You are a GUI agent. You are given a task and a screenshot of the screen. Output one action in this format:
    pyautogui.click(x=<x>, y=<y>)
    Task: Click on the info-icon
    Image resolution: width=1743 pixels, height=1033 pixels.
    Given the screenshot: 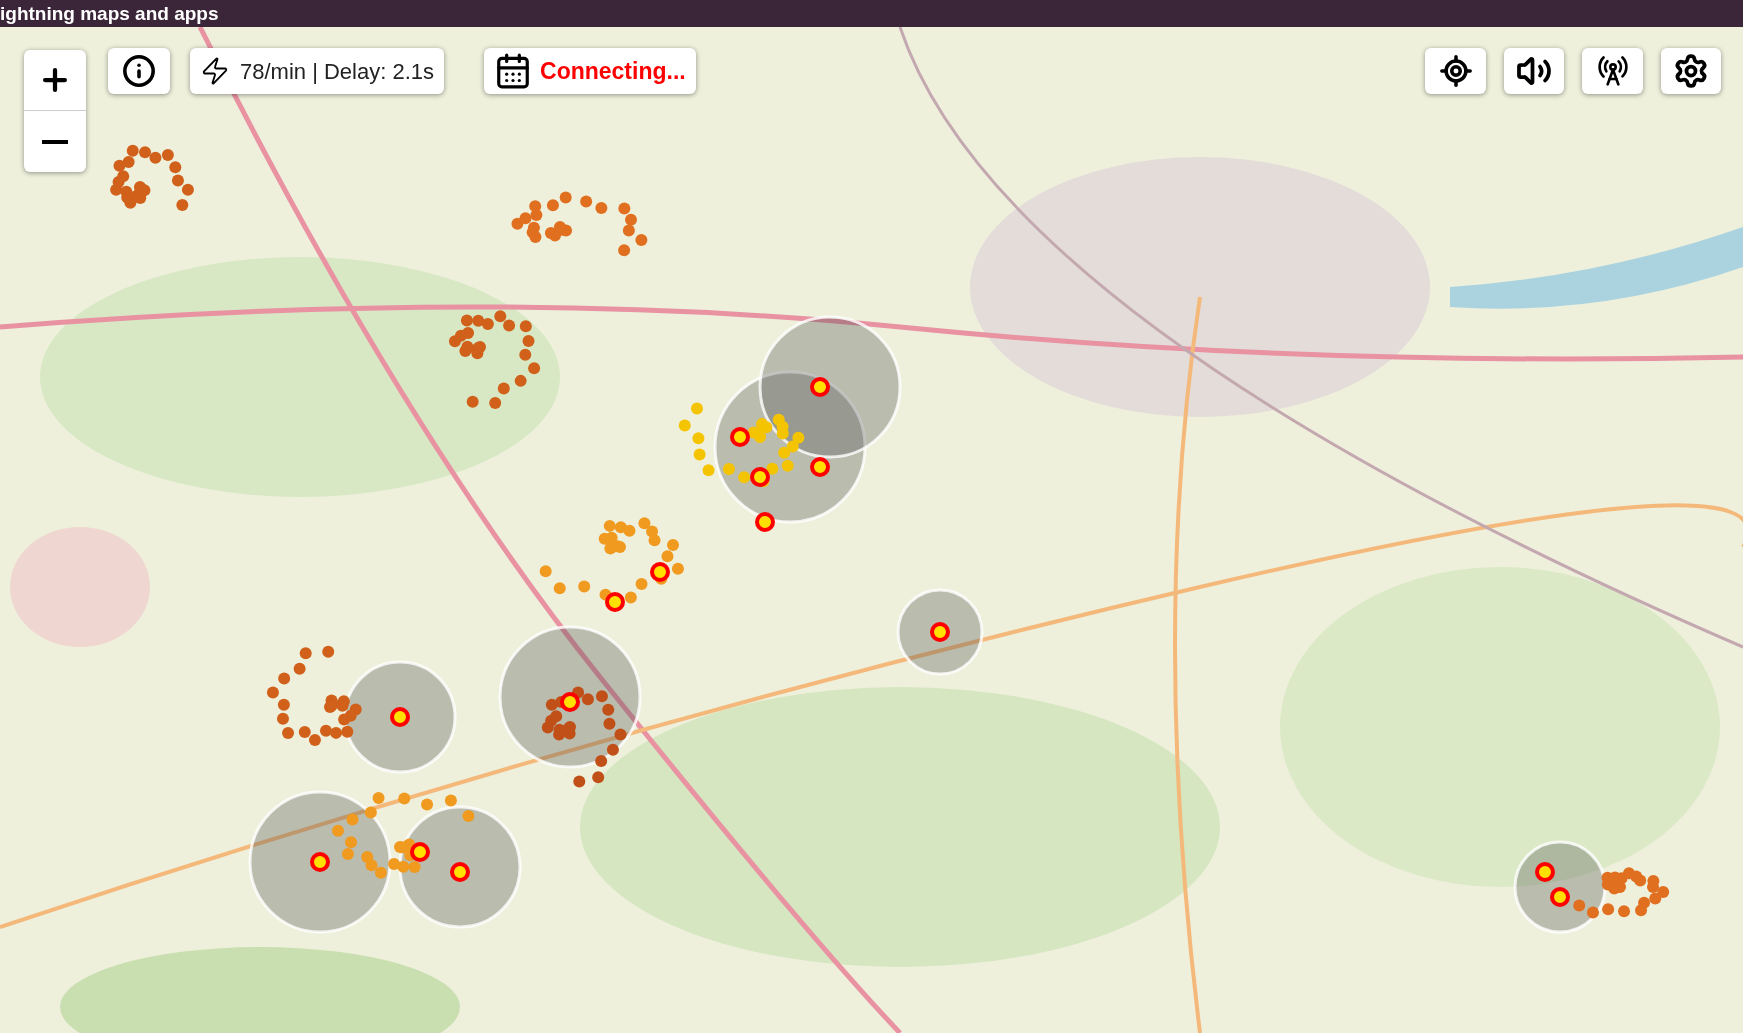 What is the action you would take?
    pyautogui.click(x=139, y=71)
    